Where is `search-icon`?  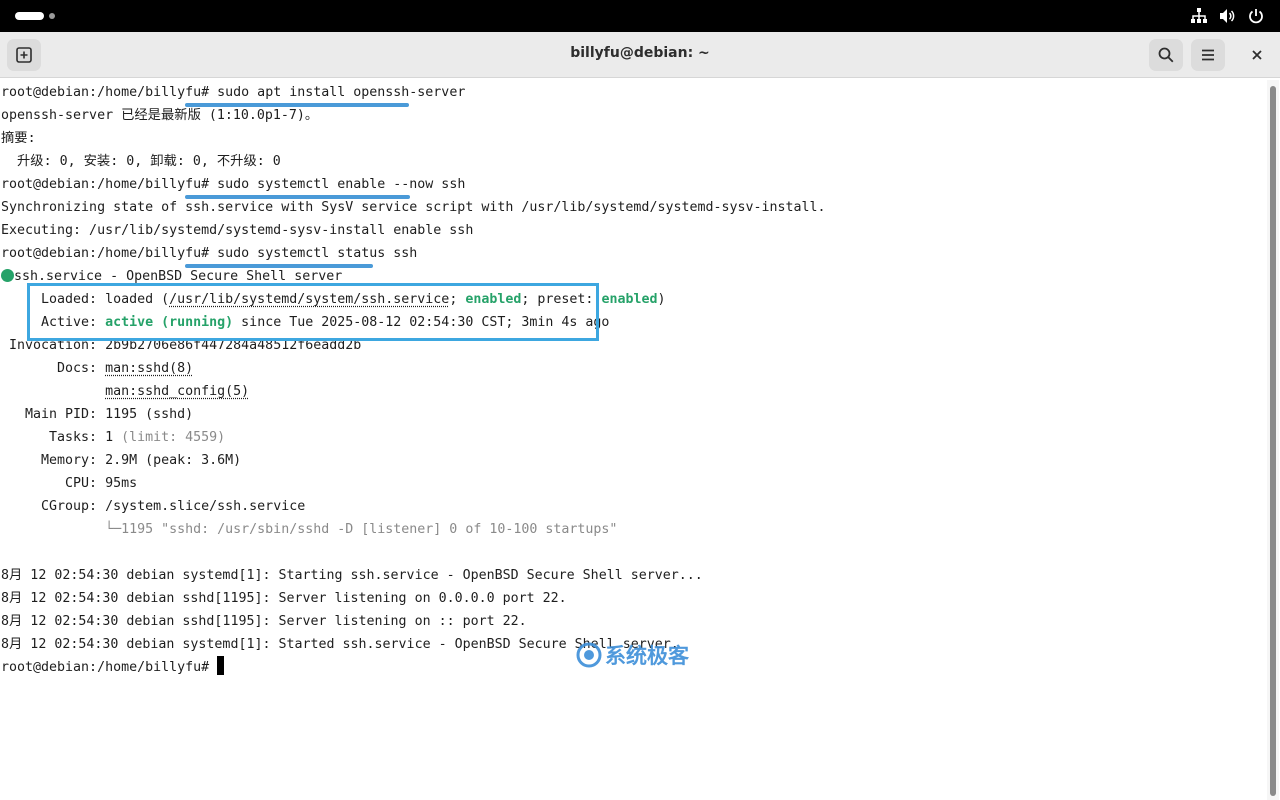
search-icon is located at coordinates (1166, 55).